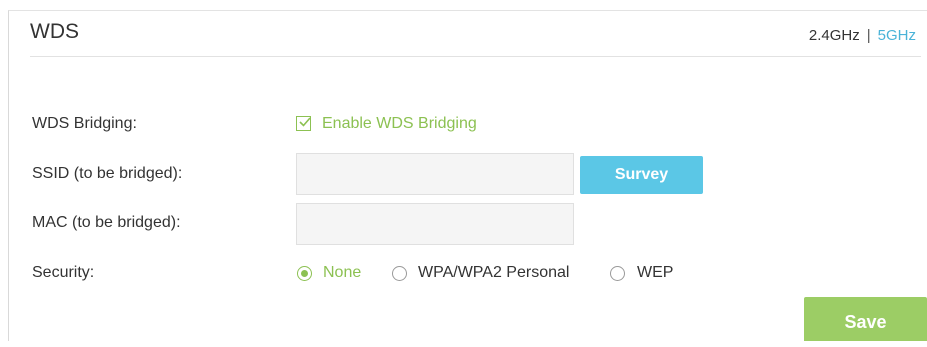 The height and width of the screenshot is (347, 927). Describe the element at coordinates (862, 35) in the screenshot. I see `band-switcher: 2.4GHz | 5GHz` at that location.